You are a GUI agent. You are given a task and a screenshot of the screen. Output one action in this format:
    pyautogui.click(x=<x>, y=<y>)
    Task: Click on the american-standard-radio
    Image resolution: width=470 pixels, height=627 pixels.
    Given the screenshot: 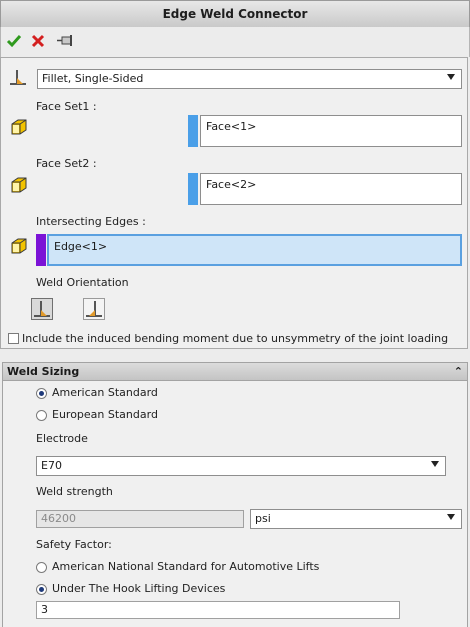 What is the action you would take?
    pyautogui.click(x=41, y=393)
    